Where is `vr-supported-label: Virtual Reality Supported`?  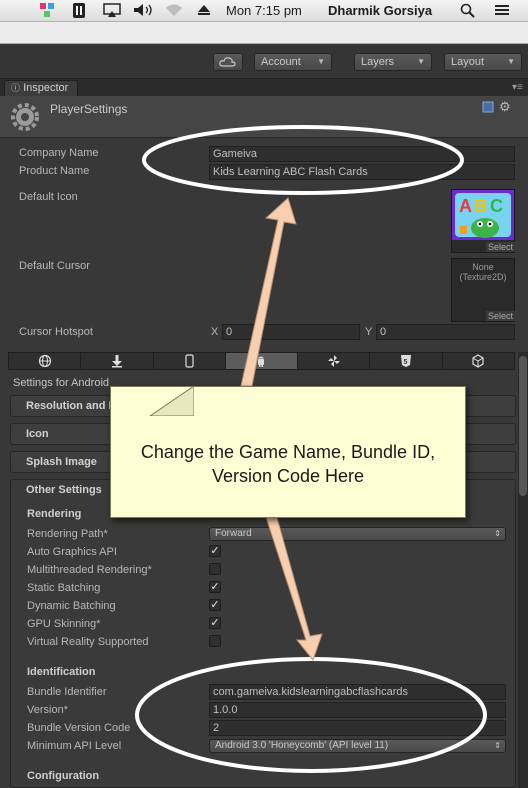
vr-supported-label: Virtual Reality Supported is located at coordinates (88, 642).